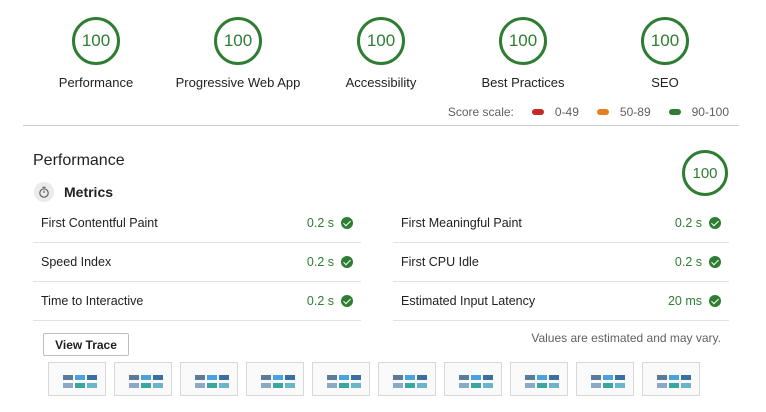  Describe the element at coordinates (566, 112) in the screenshot. I see `fail-range-label: 0-49` at that location.